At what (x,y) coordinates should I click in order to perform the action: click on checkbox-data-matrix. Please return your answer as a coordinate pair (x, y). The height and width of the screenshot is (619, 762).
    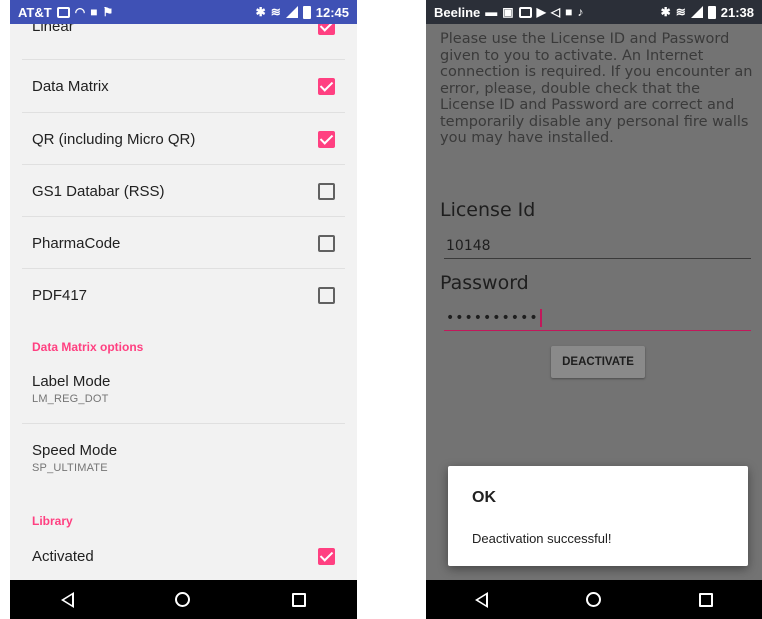
    Looking at the image, I should click on (326, 86).